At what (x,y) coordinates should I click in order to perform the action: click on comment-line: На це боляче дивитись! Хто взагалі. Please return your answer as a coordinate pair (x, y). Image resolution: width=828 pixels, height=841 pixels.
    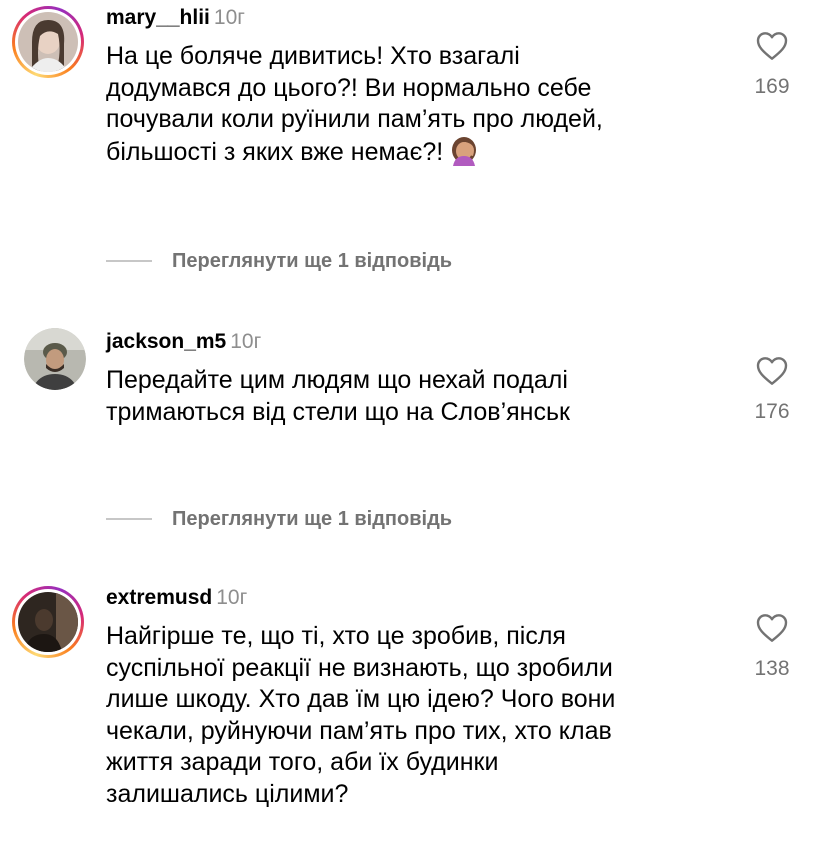
    Looking at the image, I should click on (313, 56).